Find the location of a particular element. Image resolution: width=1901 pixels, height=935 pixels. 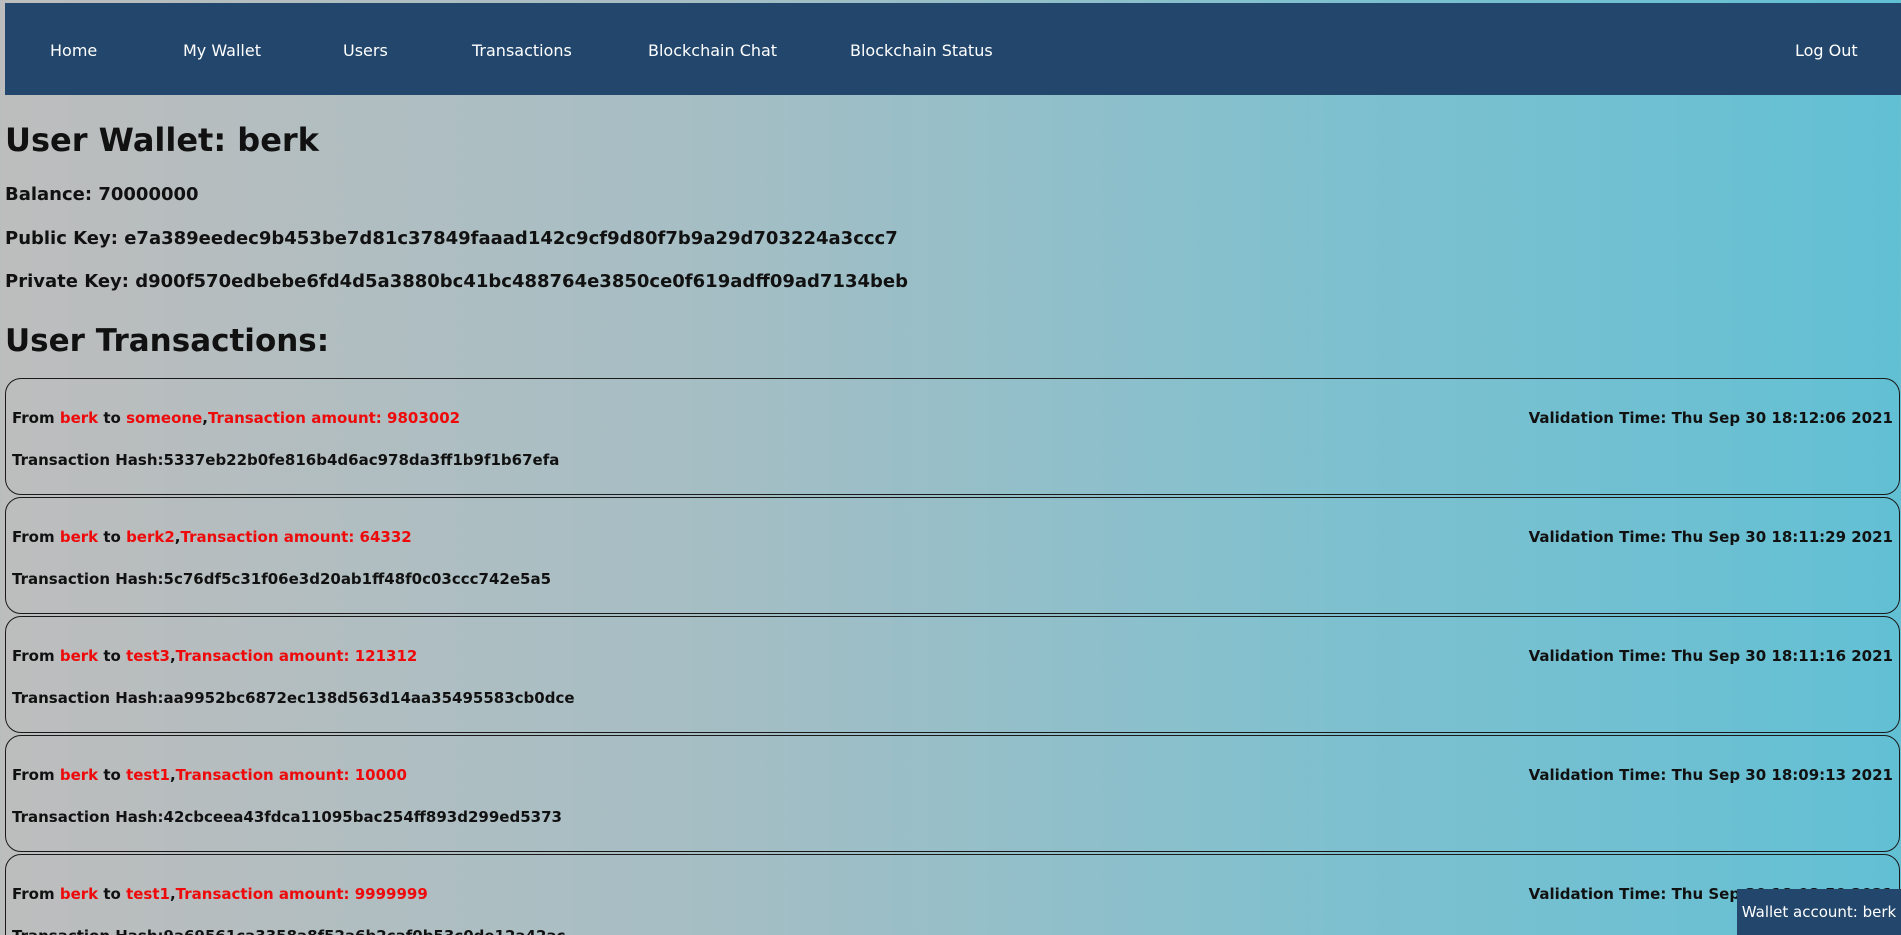

nav-blockchain-chat: Blockchain Chat is located at coordinates (712, 50).